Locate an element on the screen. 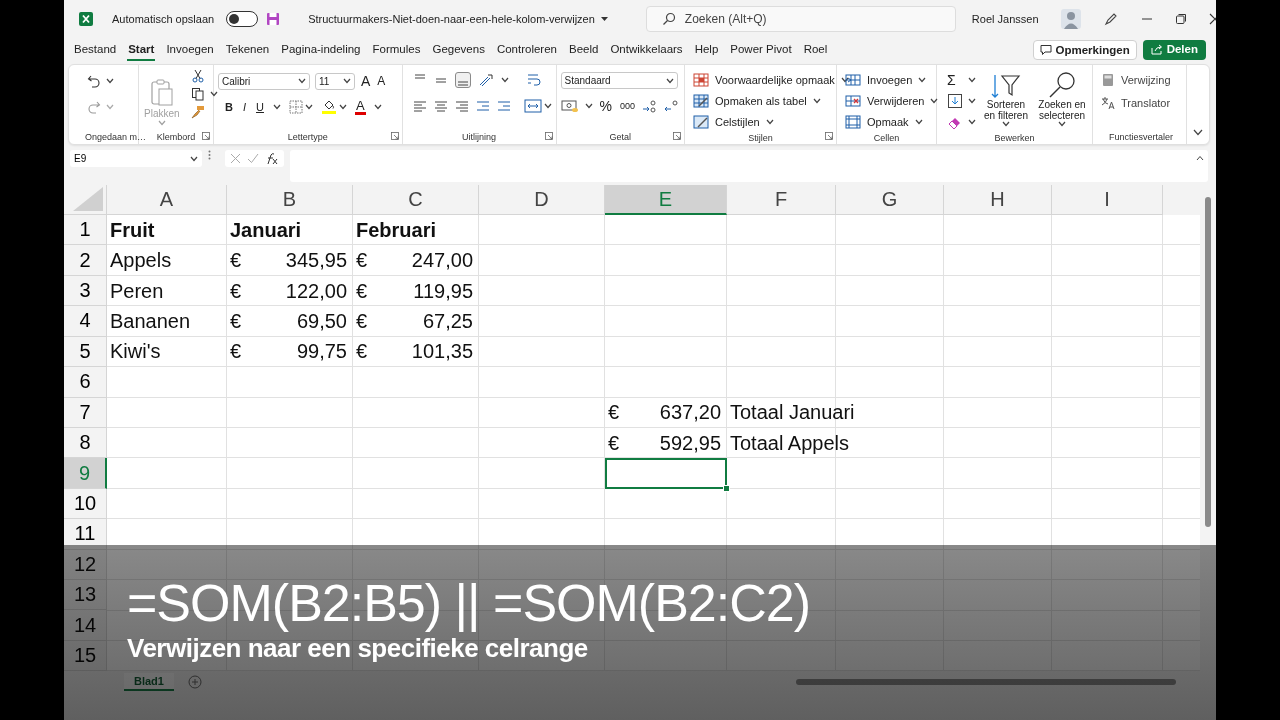 This screenshot has width=1280, height=720. insert-cells-icon is located at coordinates (853, 80).